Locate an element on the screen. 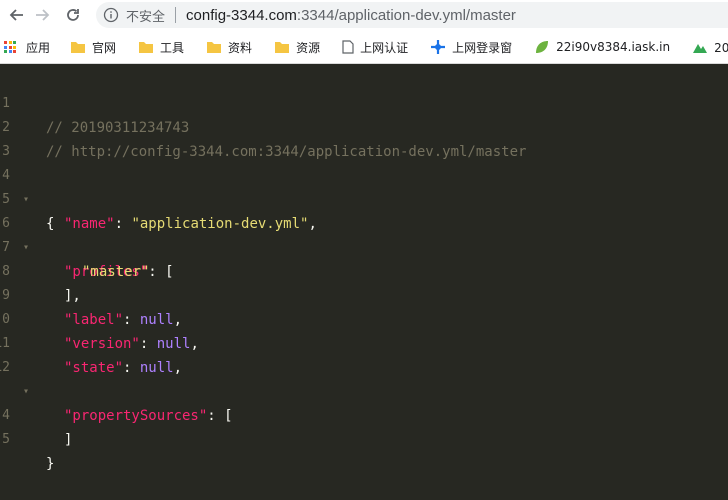  bookmark-label: 工具 is located at coordinates (172, 47).